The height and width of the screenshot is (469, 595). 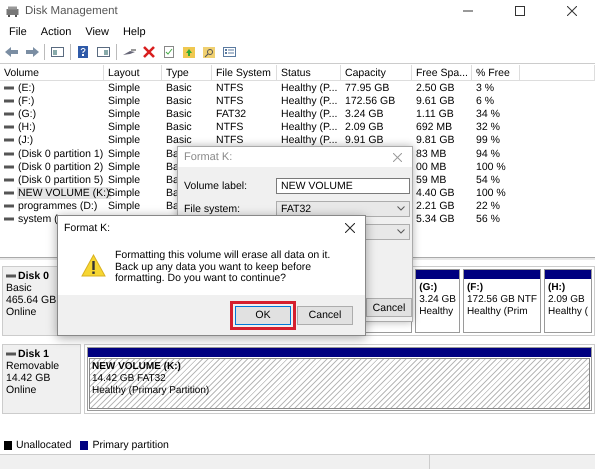 What do you see at coordinates (213, 208) in the screenshot?
I see `field-label: File system:` at bounding box center [213, 208].